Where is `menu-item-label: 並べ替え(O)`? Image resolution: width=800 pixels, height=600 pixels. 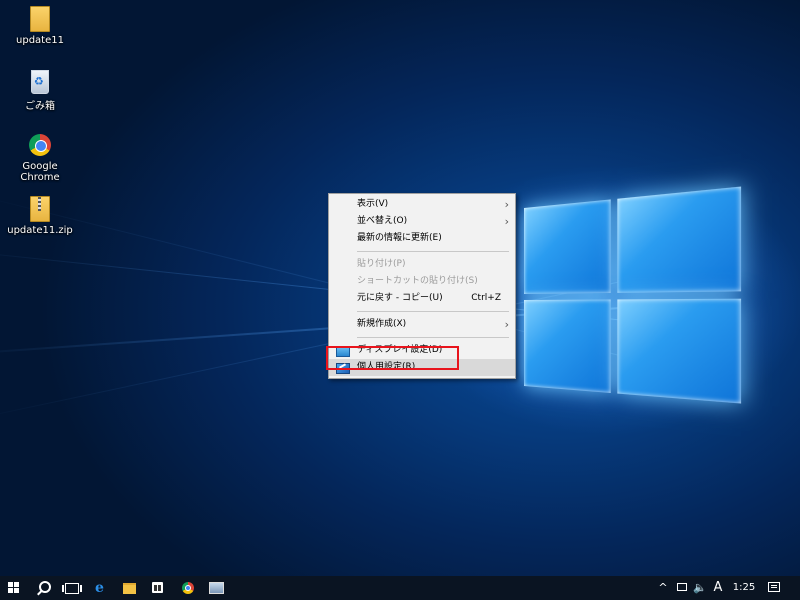
menu-item-label: 並べ替え(O) is located at coordinates (382, 221).